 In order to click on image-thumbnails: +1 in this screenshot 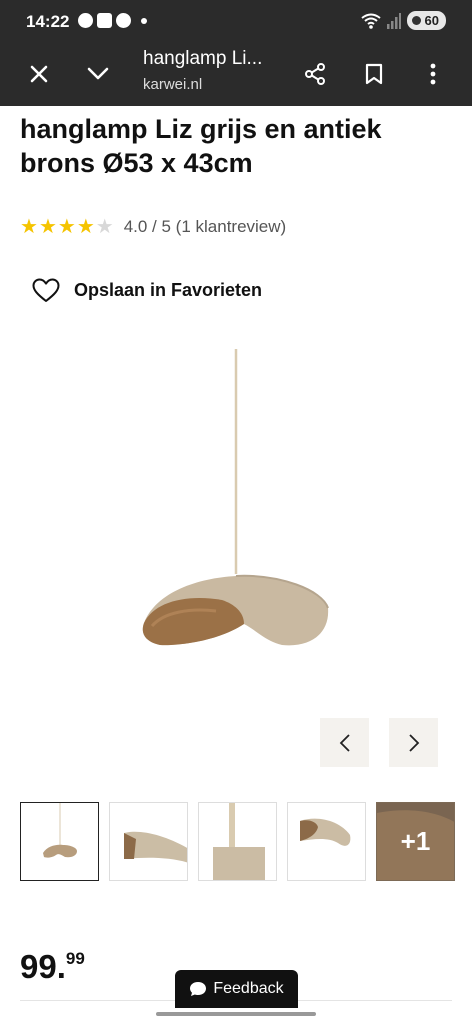, I will do `click(237, 841)`.